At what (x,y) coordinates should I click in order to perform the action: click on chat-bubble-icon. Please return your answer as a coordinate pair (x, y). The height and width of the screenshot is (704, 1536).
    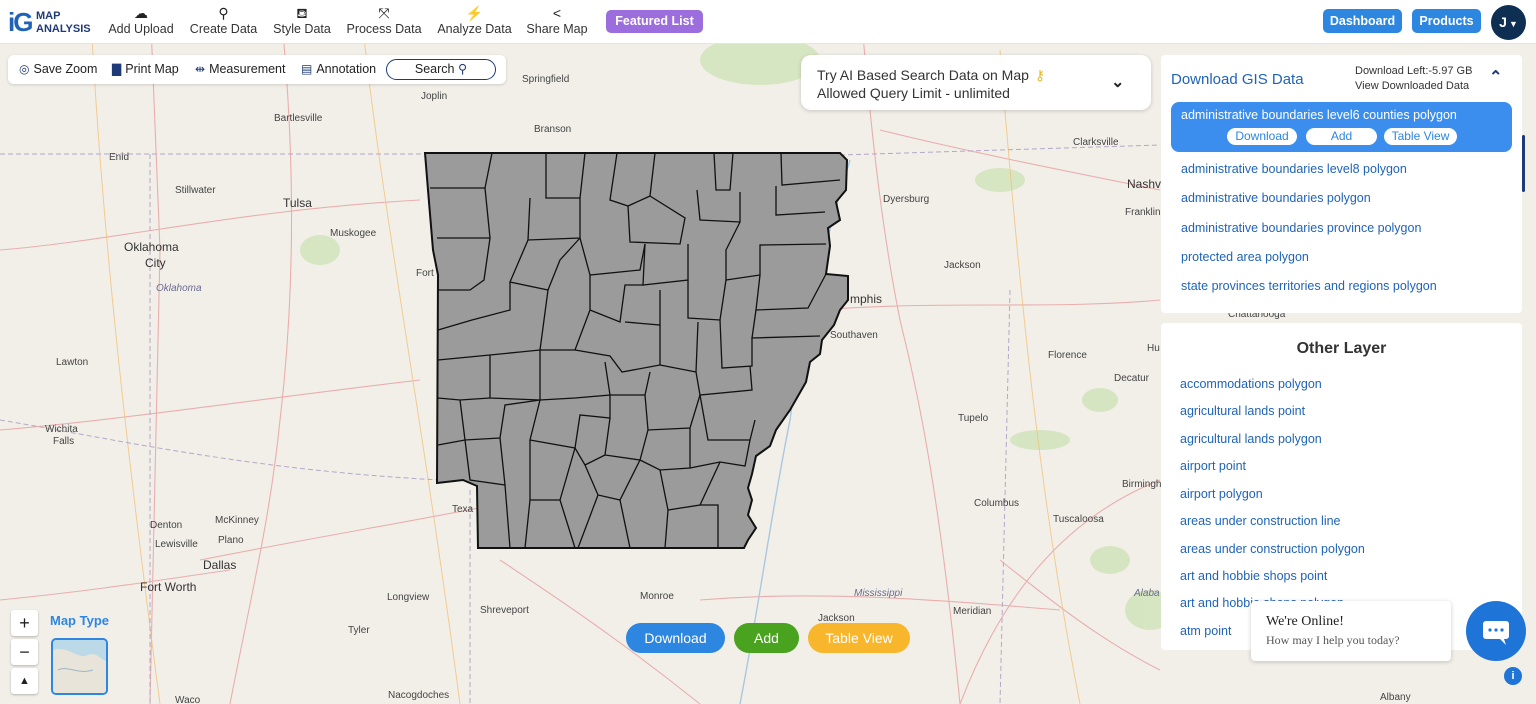
    Looking at the image, I should click on (1496, 633).